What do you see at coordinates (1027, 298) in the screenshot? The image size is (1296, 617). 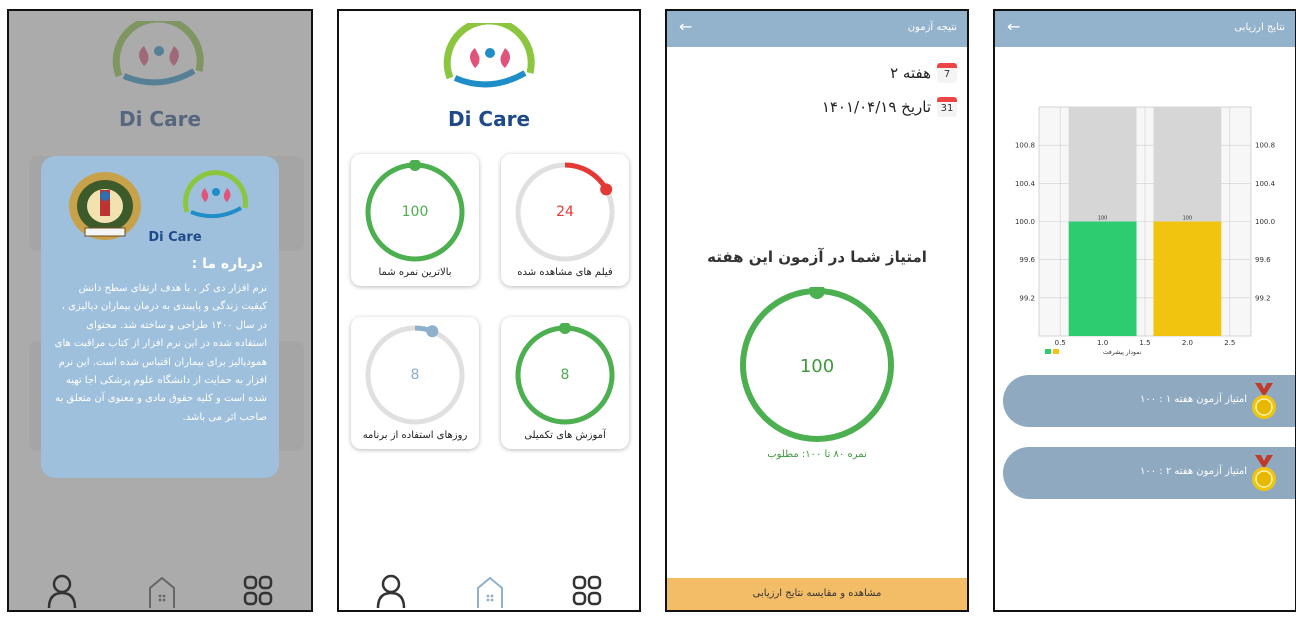 I see `y-tick-label: 99.2` at bounding box center [1027, 298].